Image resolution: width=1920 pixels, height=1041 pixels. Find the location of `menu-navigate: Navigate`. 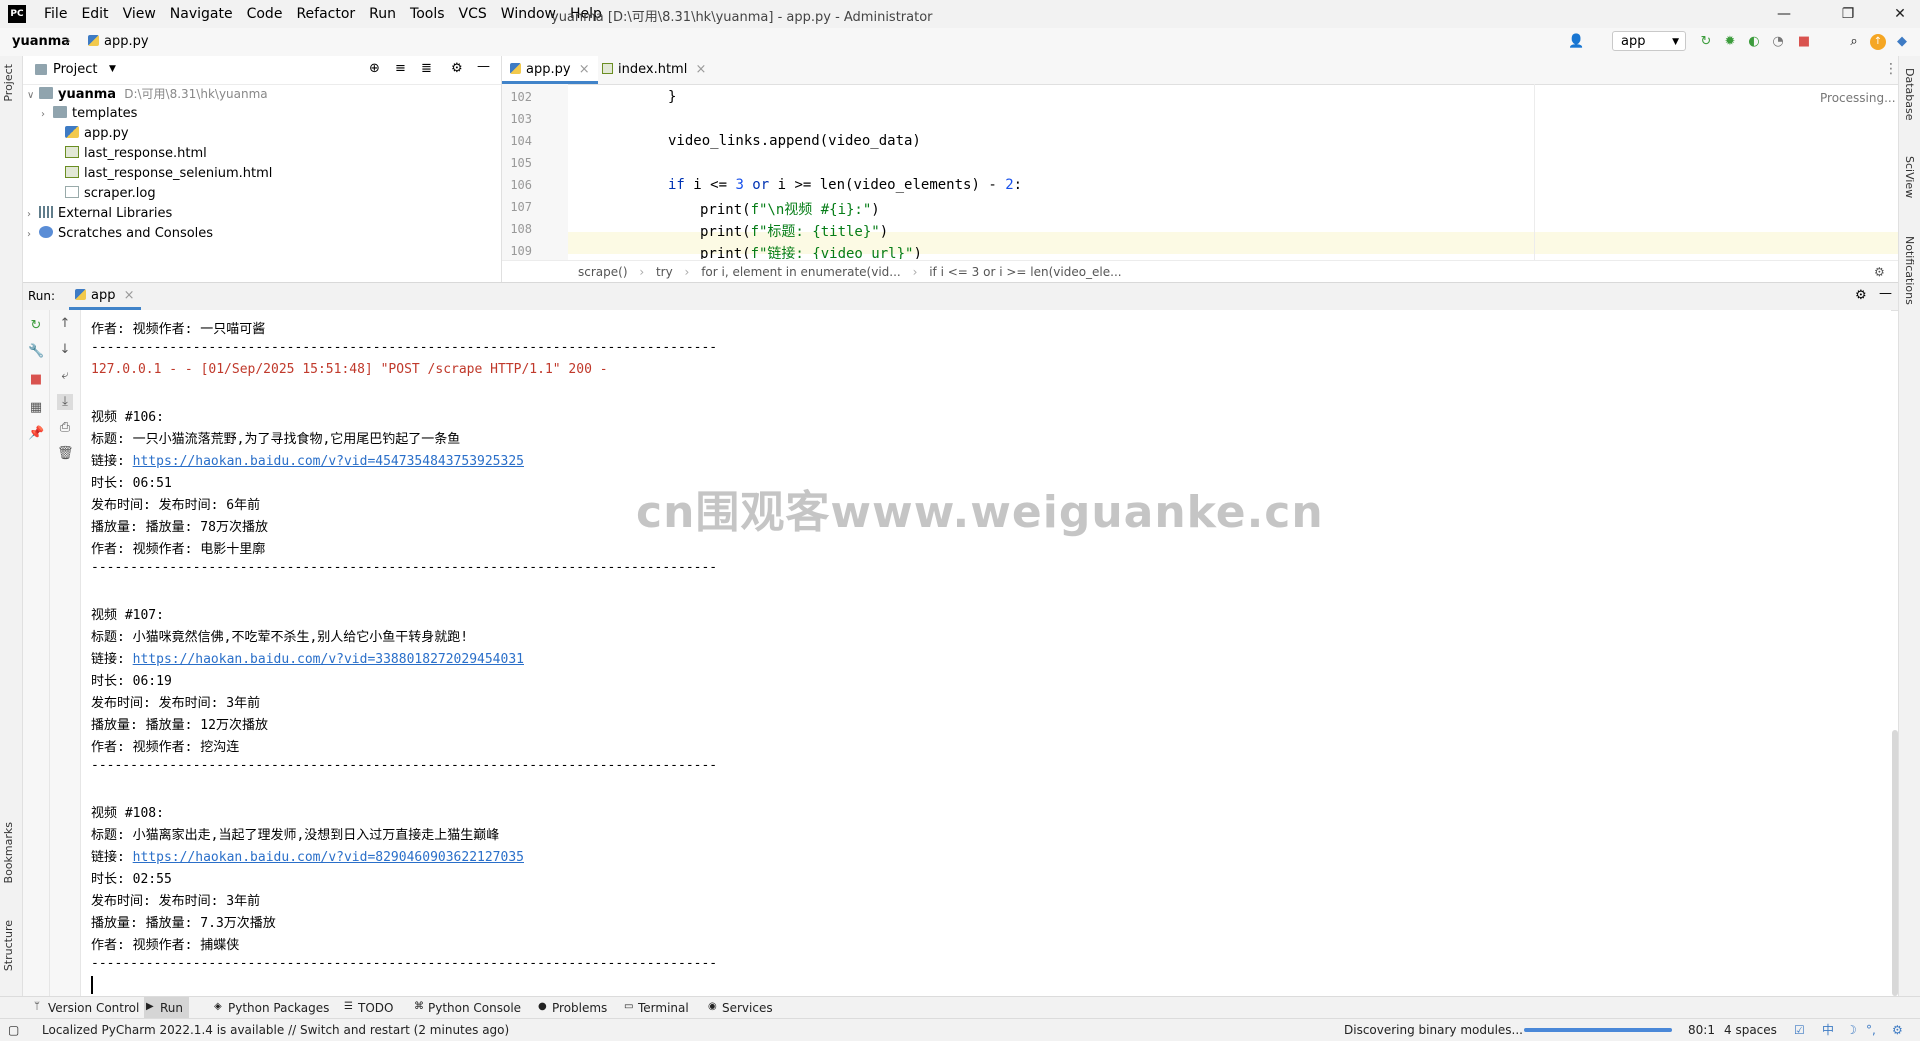

menu-navigate: Navigate is located at coordinates (201, 14).